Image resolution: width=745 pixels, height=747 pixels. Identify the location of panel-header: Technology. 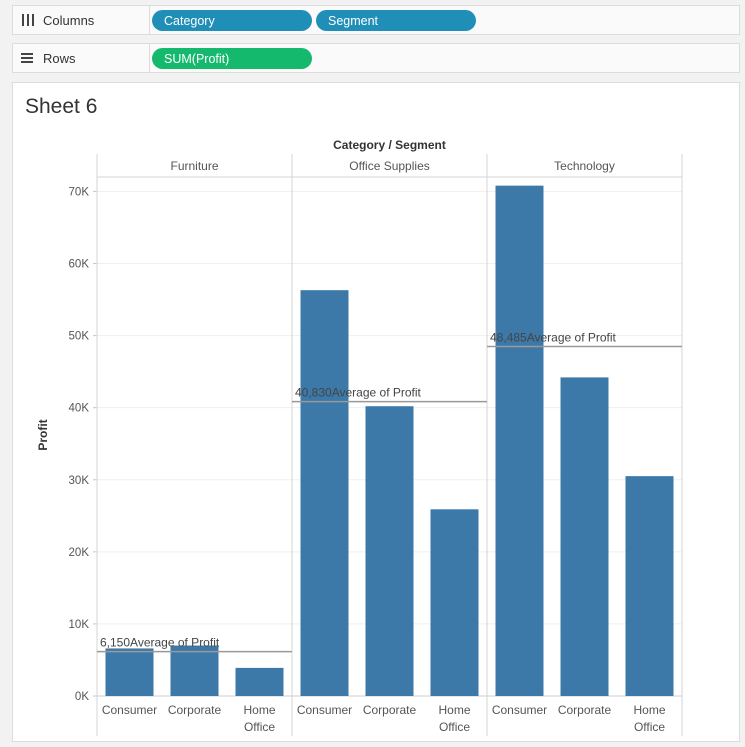
(584, 166).